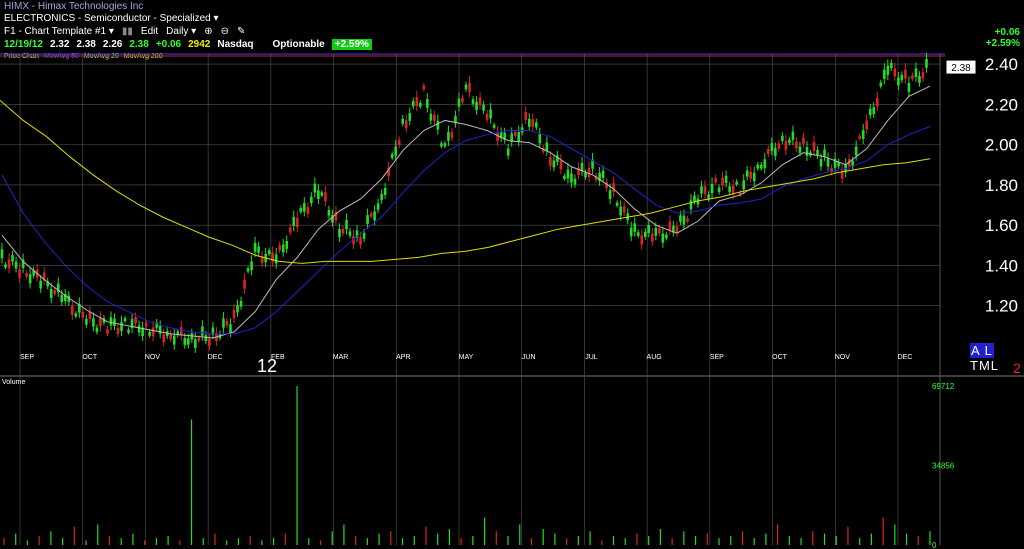 This screenshot has width=1024, height=549. I want to click on x-tick-label: MAR, so click(341, 357).